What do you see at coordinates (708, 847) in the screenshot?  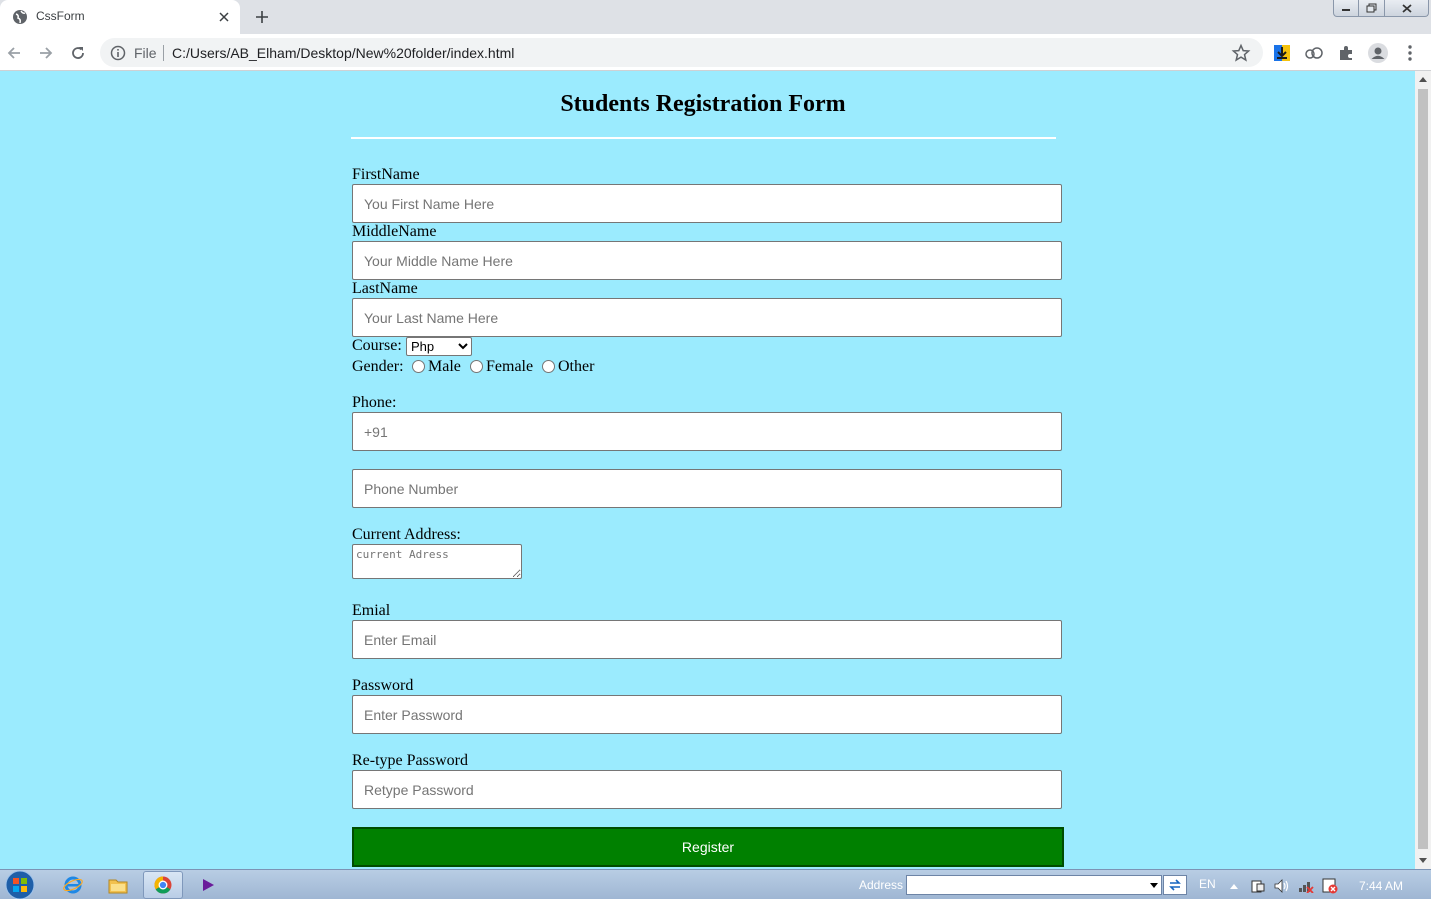 I see `register-button: Register` at bounding box center [708, 847].